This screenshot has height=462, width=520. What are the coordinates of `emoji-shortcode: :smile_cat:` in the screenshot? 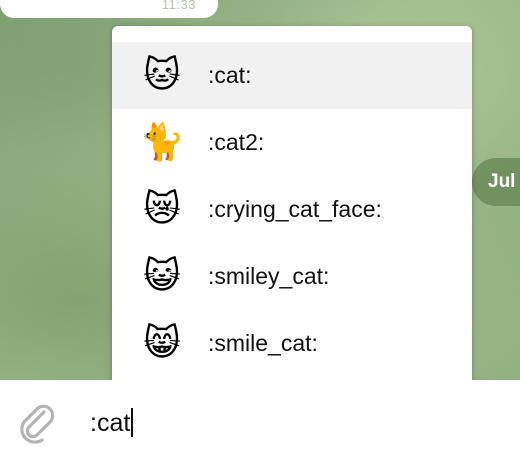 It's located at (263, 343).